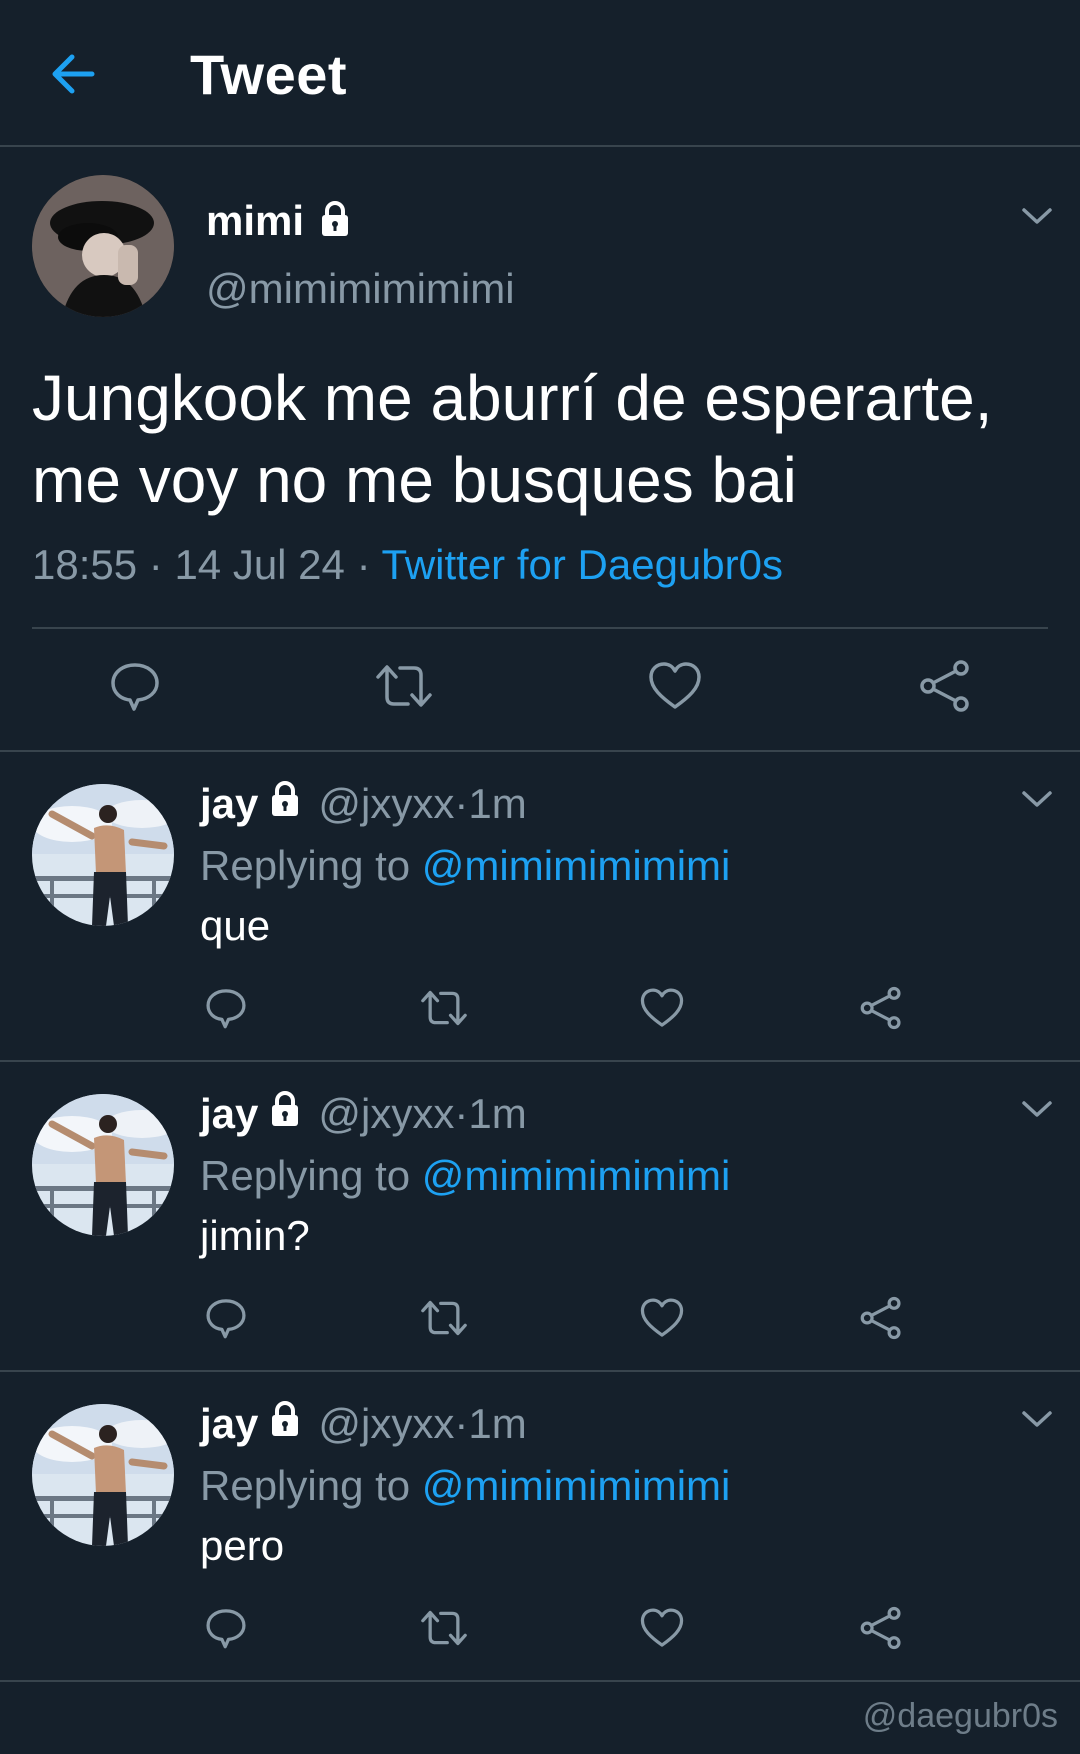 This screenshot has height=1754, width=1080. Describe the element at coordinates (235, 925) in the screenshot. I see `reply-text: que` at that location.